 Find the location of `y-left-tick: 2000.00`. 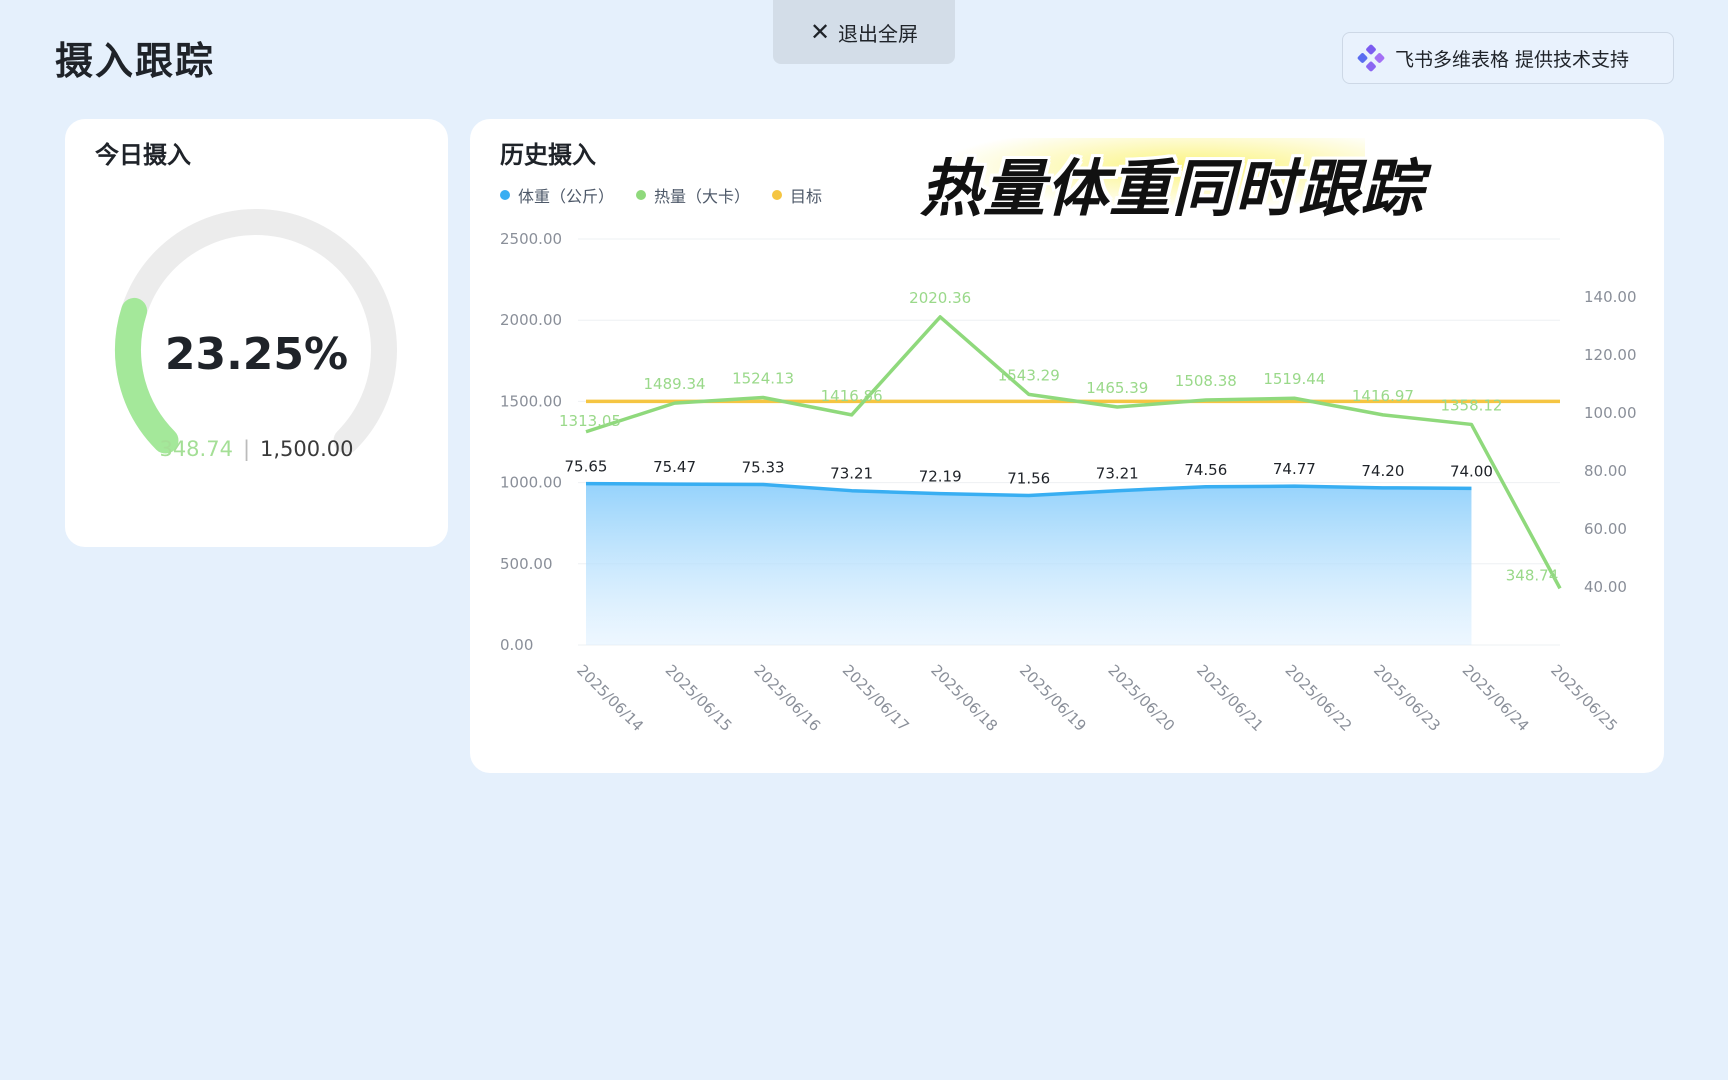

y-left-tick: 2000.00 is located at coordinates (531, 320).